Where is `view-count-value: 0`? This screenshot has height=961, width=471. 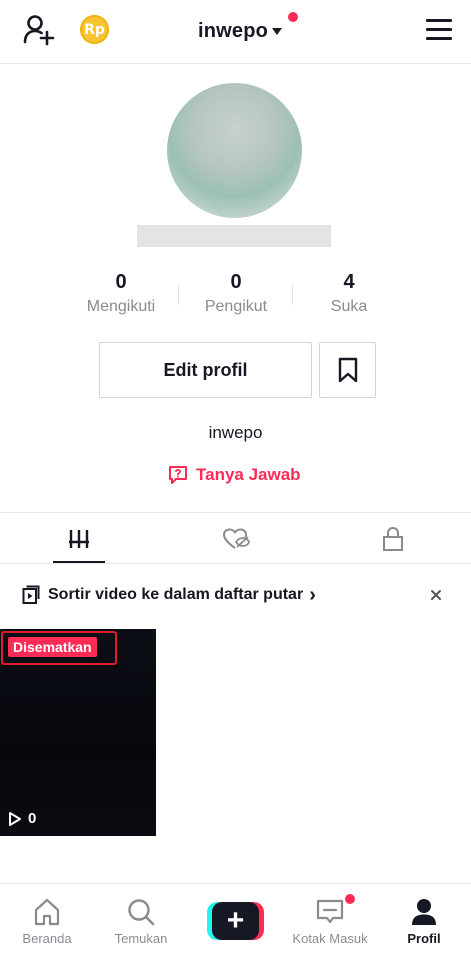
view-count-value: 0 is located at coordinates (32, 818).